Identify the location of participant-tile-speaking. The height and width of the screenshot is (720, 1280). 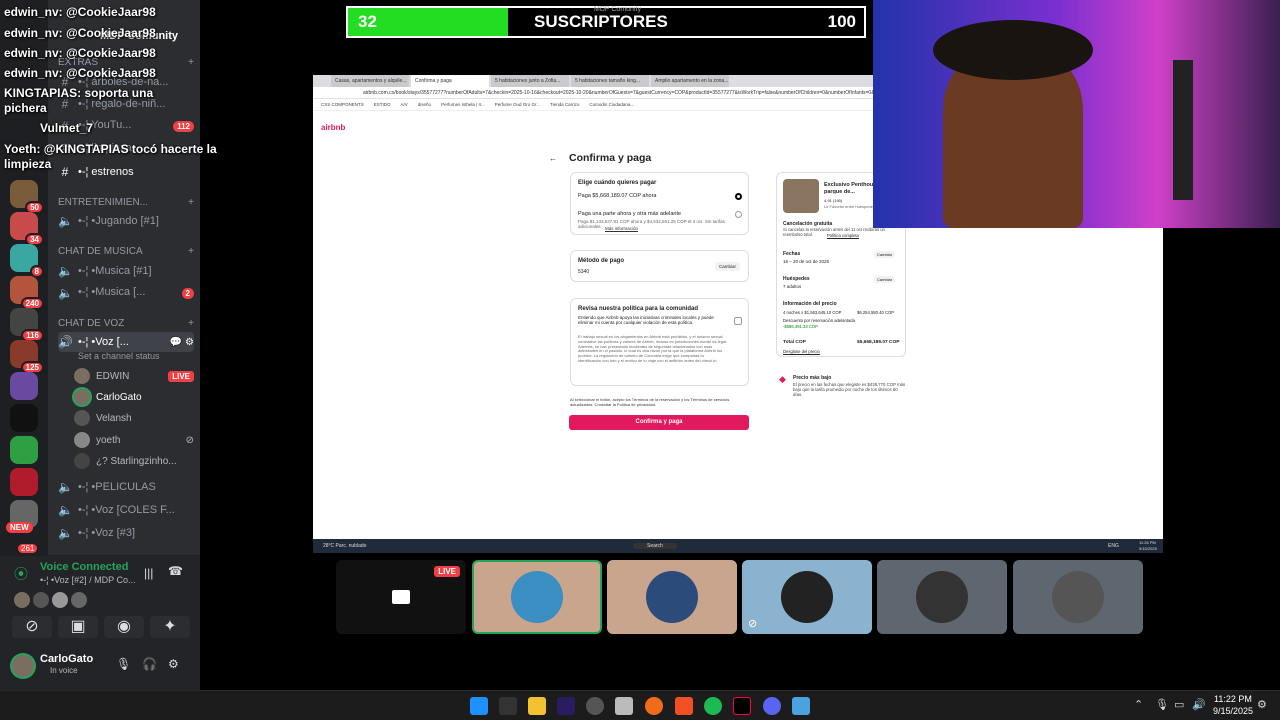
(537, 597).